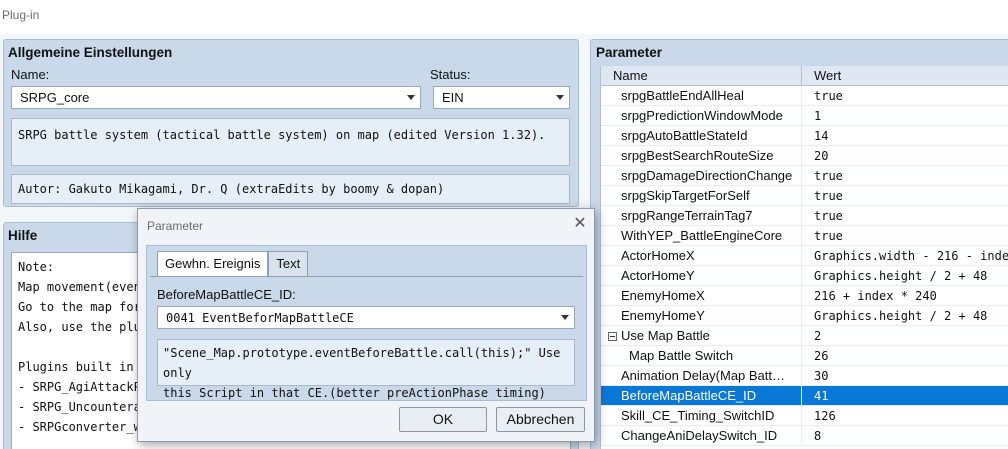 The width and height of the screenshot is (1008, 449). Describe the element at coordinates (821, 75) in the screenshot. I see `column-header-value: Wert` at that location.